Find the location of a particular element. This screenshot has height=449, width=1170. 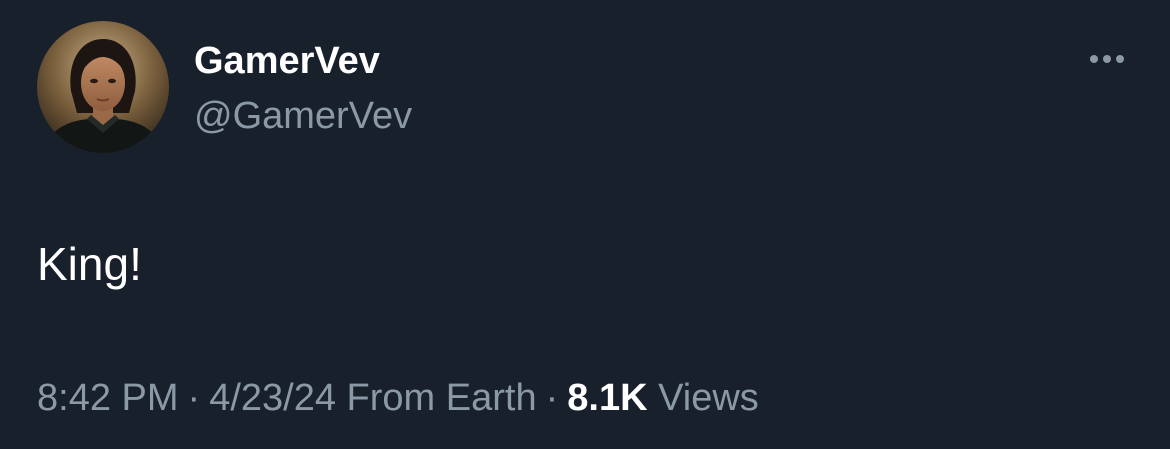

tweet-date: 4/23/24 is located at coordinates (272, 398).